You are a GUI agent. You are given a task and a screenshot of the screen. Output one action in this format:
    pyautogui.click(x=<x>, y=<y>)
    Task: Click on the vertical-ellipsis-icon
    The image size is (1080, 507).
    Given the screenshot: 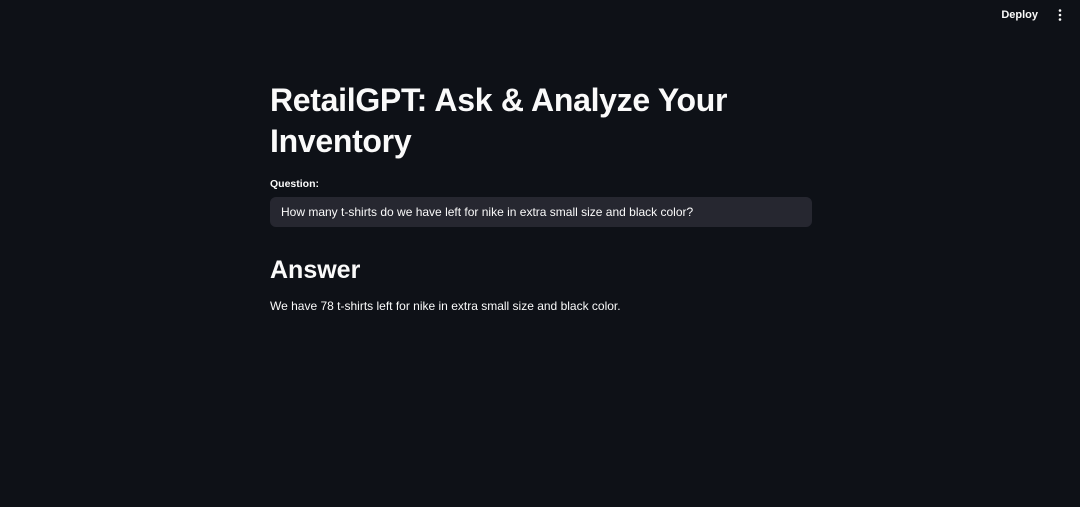 What is the action you would take?
    pyautogui.click(x=1060, y=15)
    